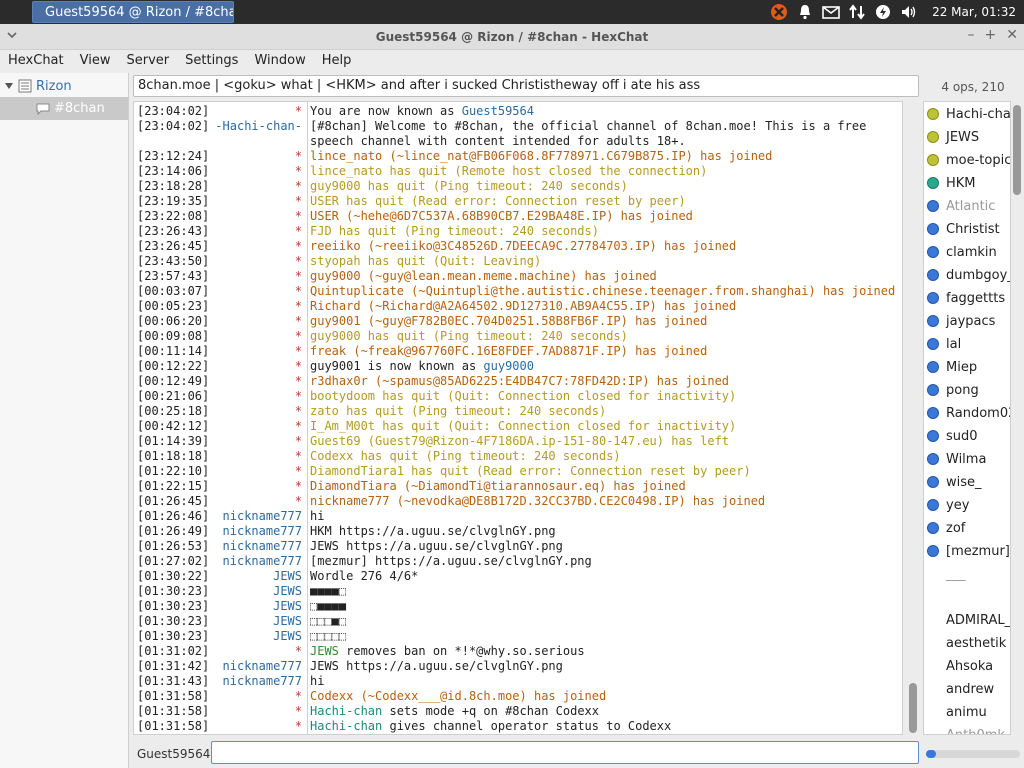 The image size is (1024, 768). What do you see at coordinates (95, 61) in the screenshot?
I see `menu-view: View` at bounding box center [95, 61].